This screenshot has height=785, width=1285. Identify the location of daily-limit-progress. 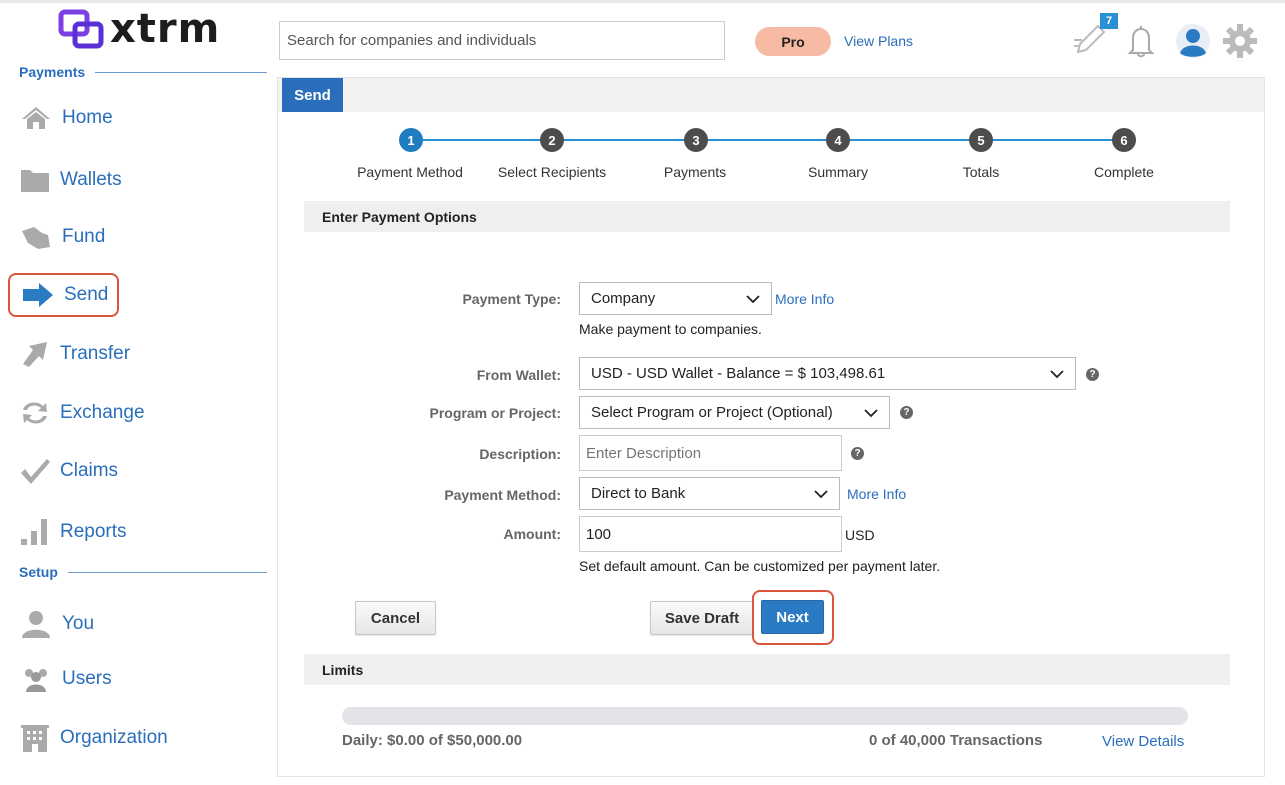
(765, 716).